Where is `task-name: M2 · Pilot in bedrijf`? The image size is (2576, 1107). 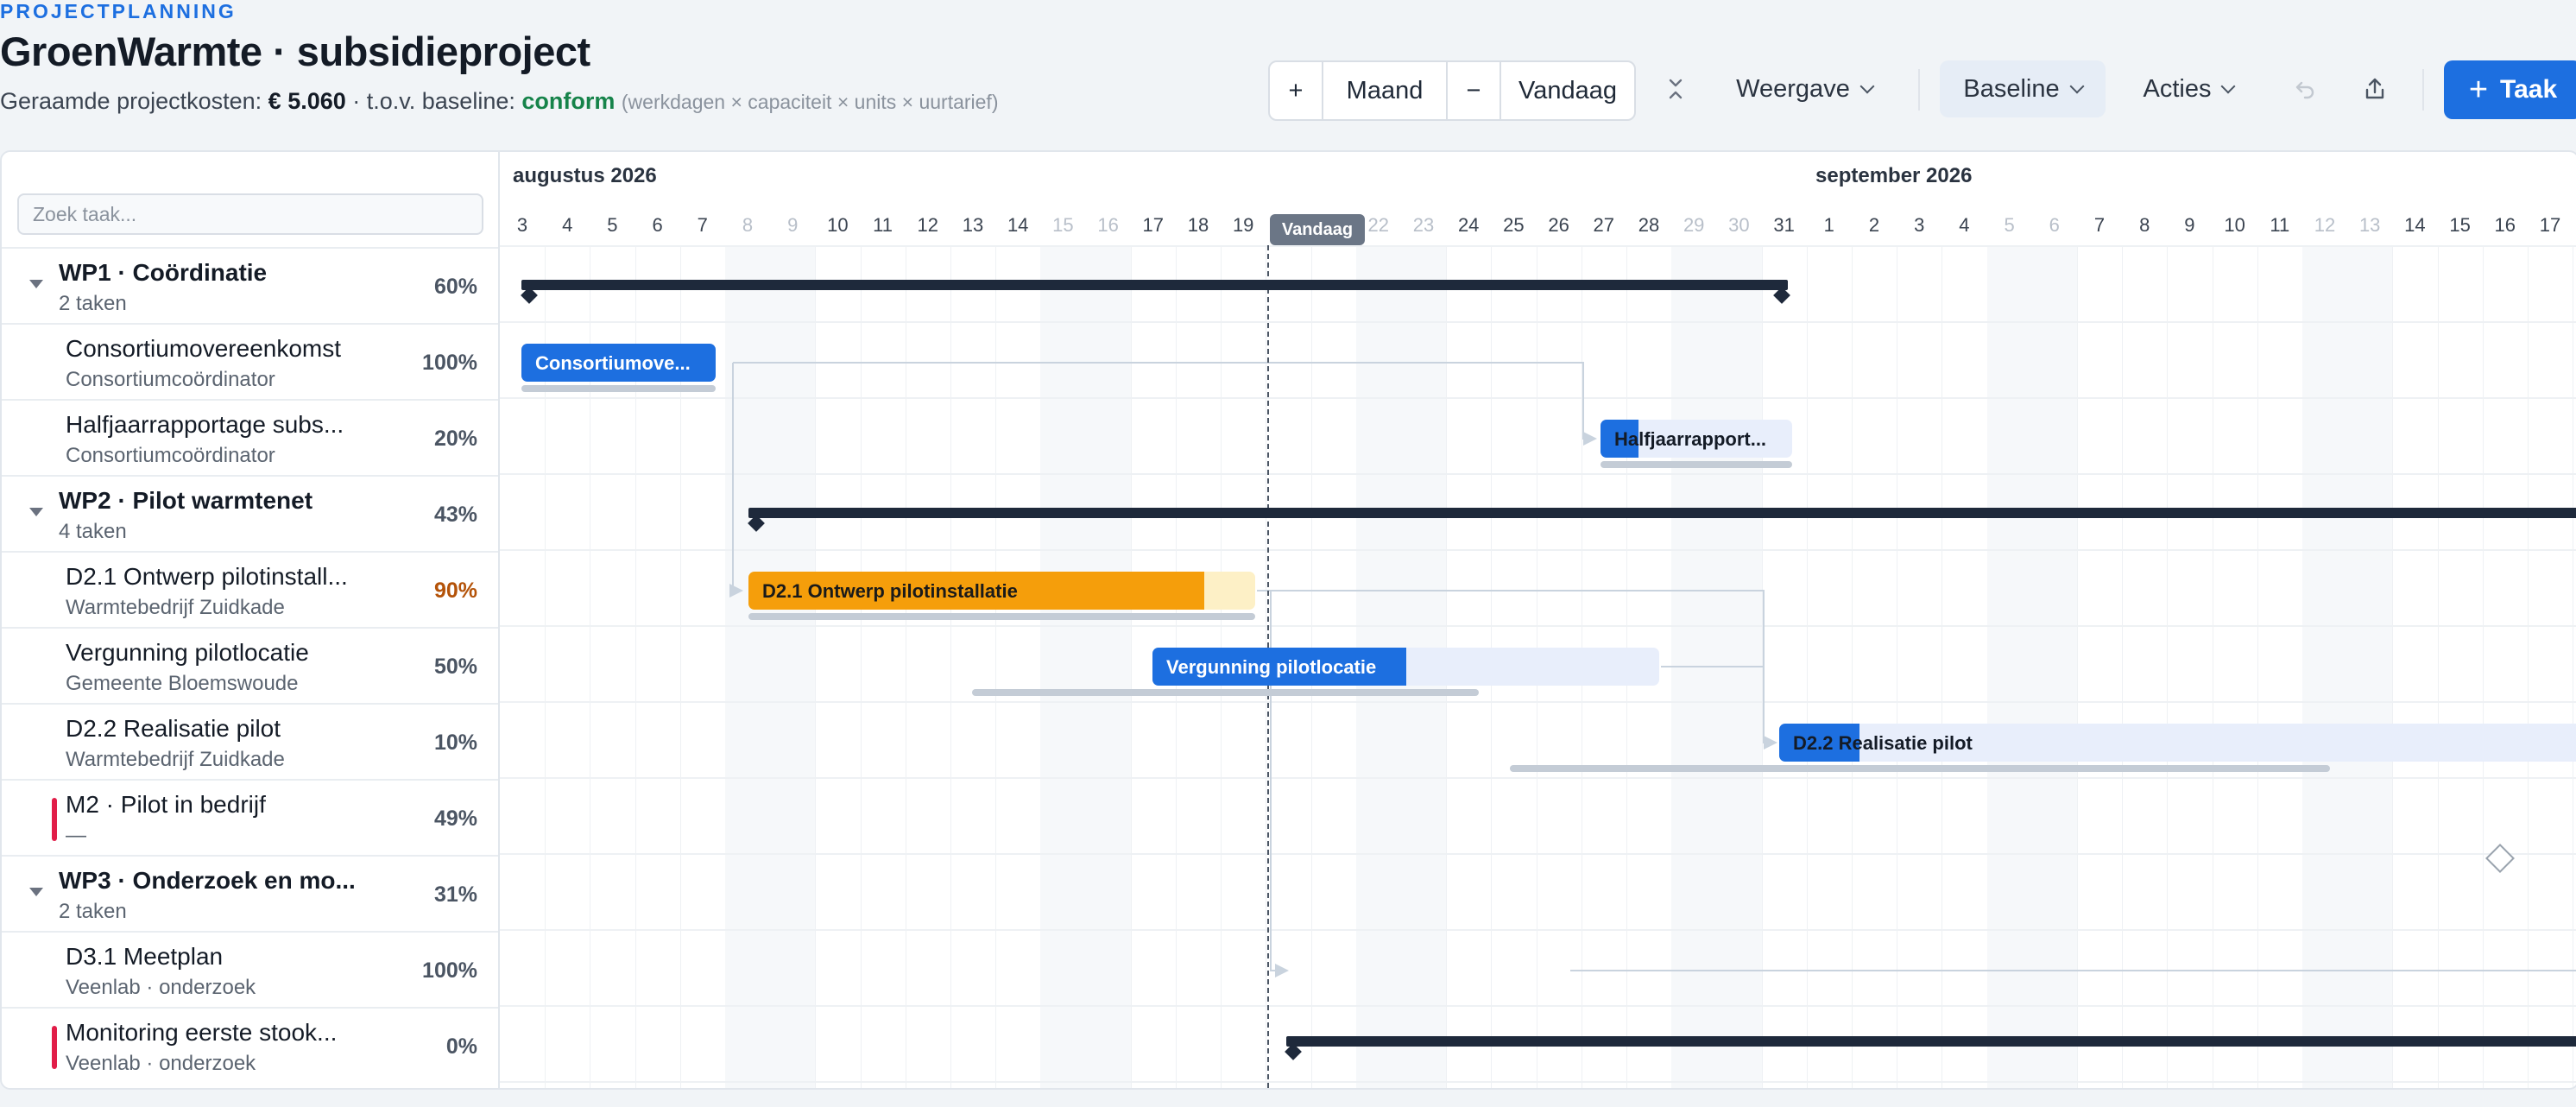 task-name: M2 · Pilot in bedrijf is located at coordinates (166, 804).